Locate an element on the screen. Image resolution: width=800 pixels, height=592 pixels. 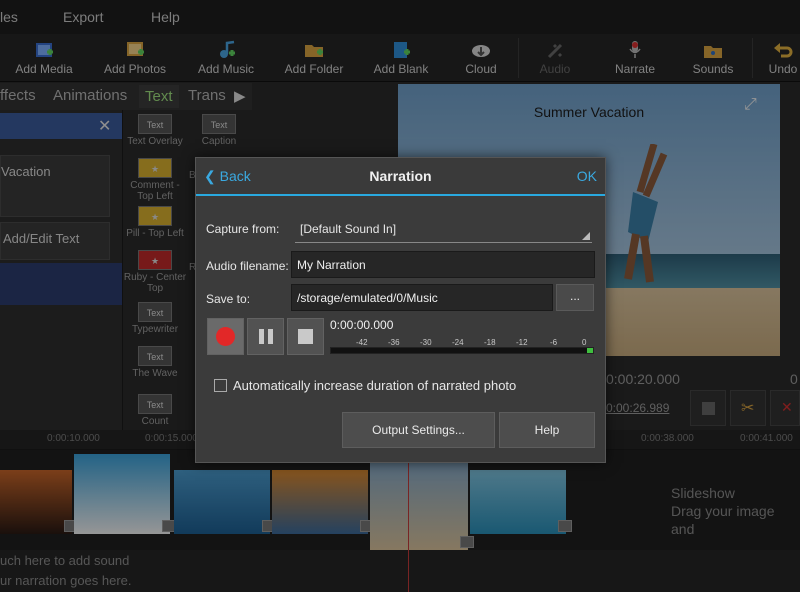
back-button: ❮ Back is located at coordinates (227, 176).